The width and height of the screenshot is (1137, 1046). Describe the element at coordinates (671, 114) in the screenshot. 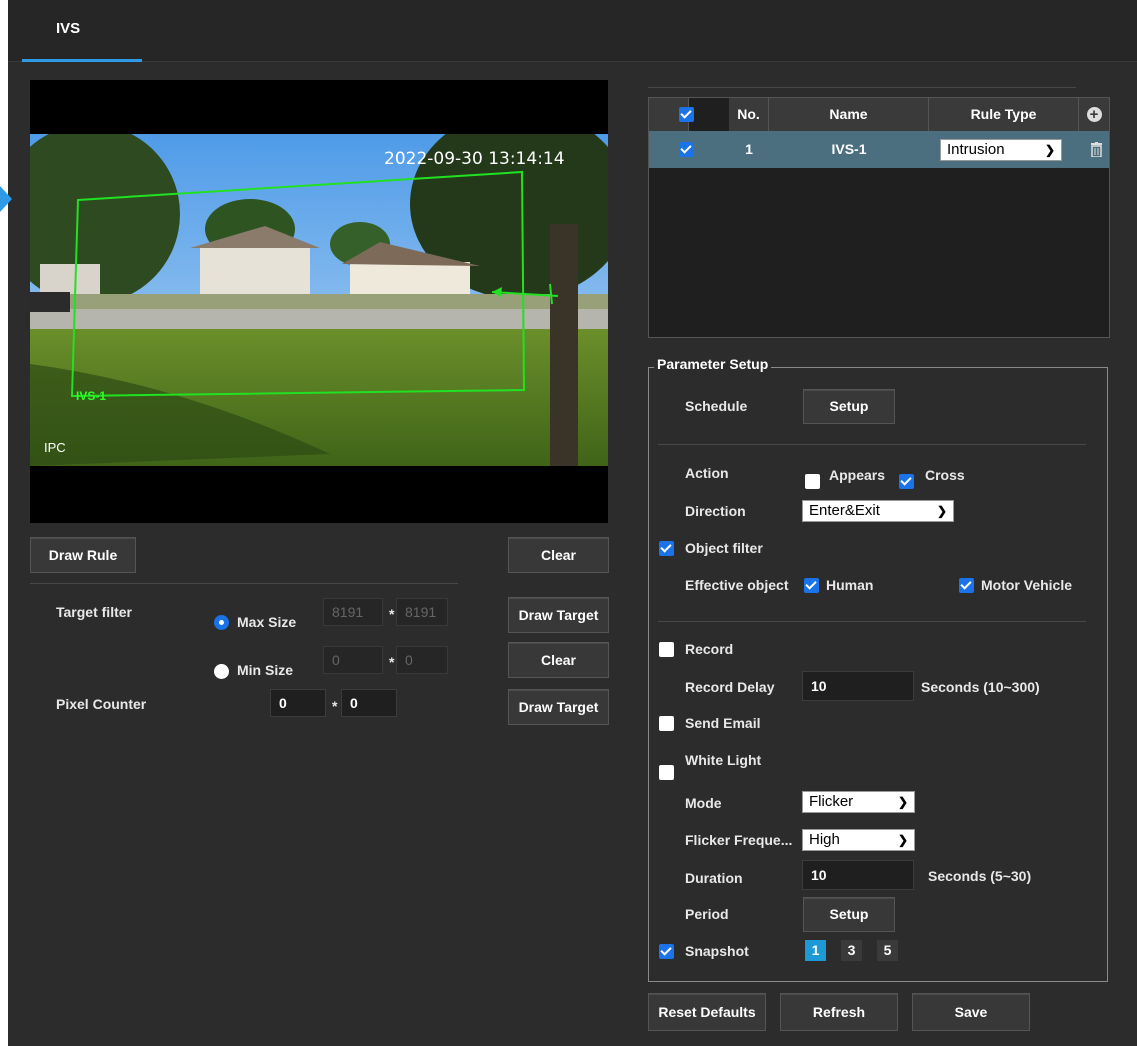

I see `header-select-cell` at that location.